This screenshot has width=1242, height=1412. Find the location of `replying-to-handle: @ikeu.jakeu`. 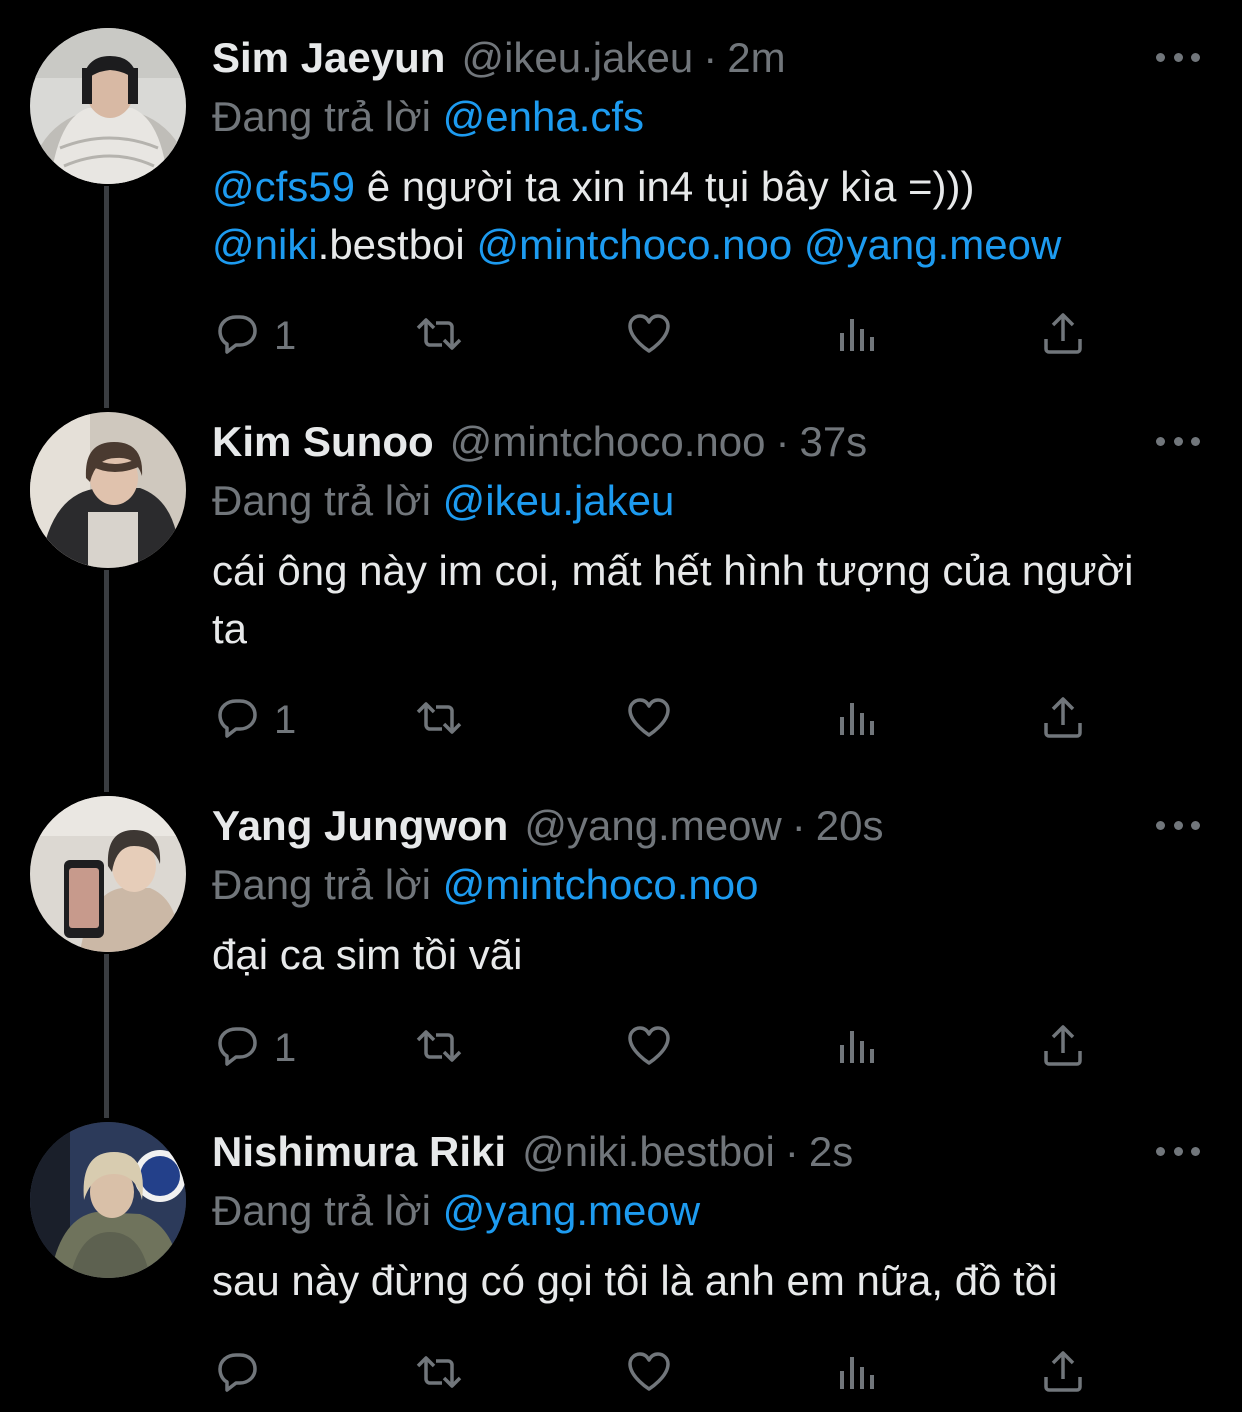

replying-to-handle: @ikeu.jakeu is located at coordinates (559, 500).